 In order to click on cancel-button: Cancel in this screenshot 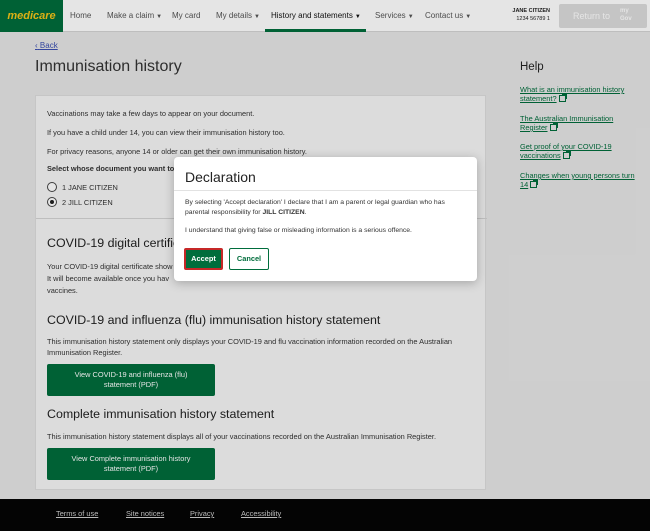, I will do `click(249, 259)`.